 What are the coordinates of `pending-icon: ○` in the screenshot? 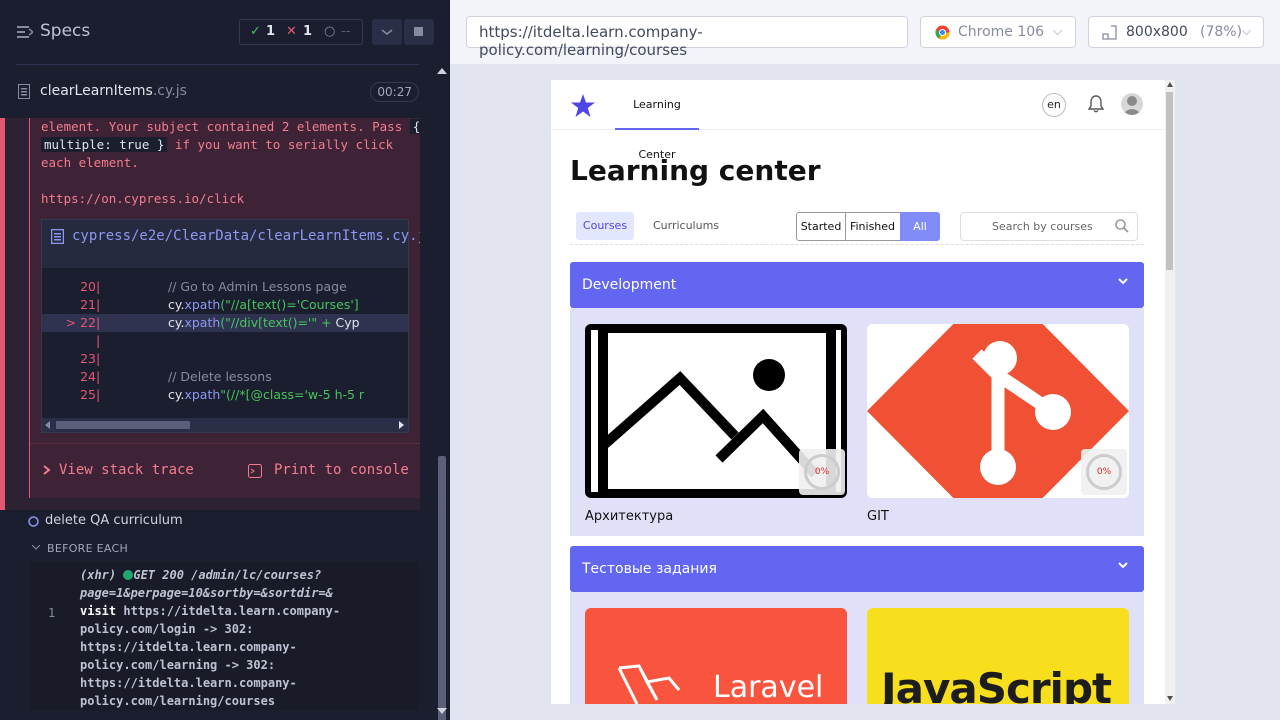 It's located at (330, 31).